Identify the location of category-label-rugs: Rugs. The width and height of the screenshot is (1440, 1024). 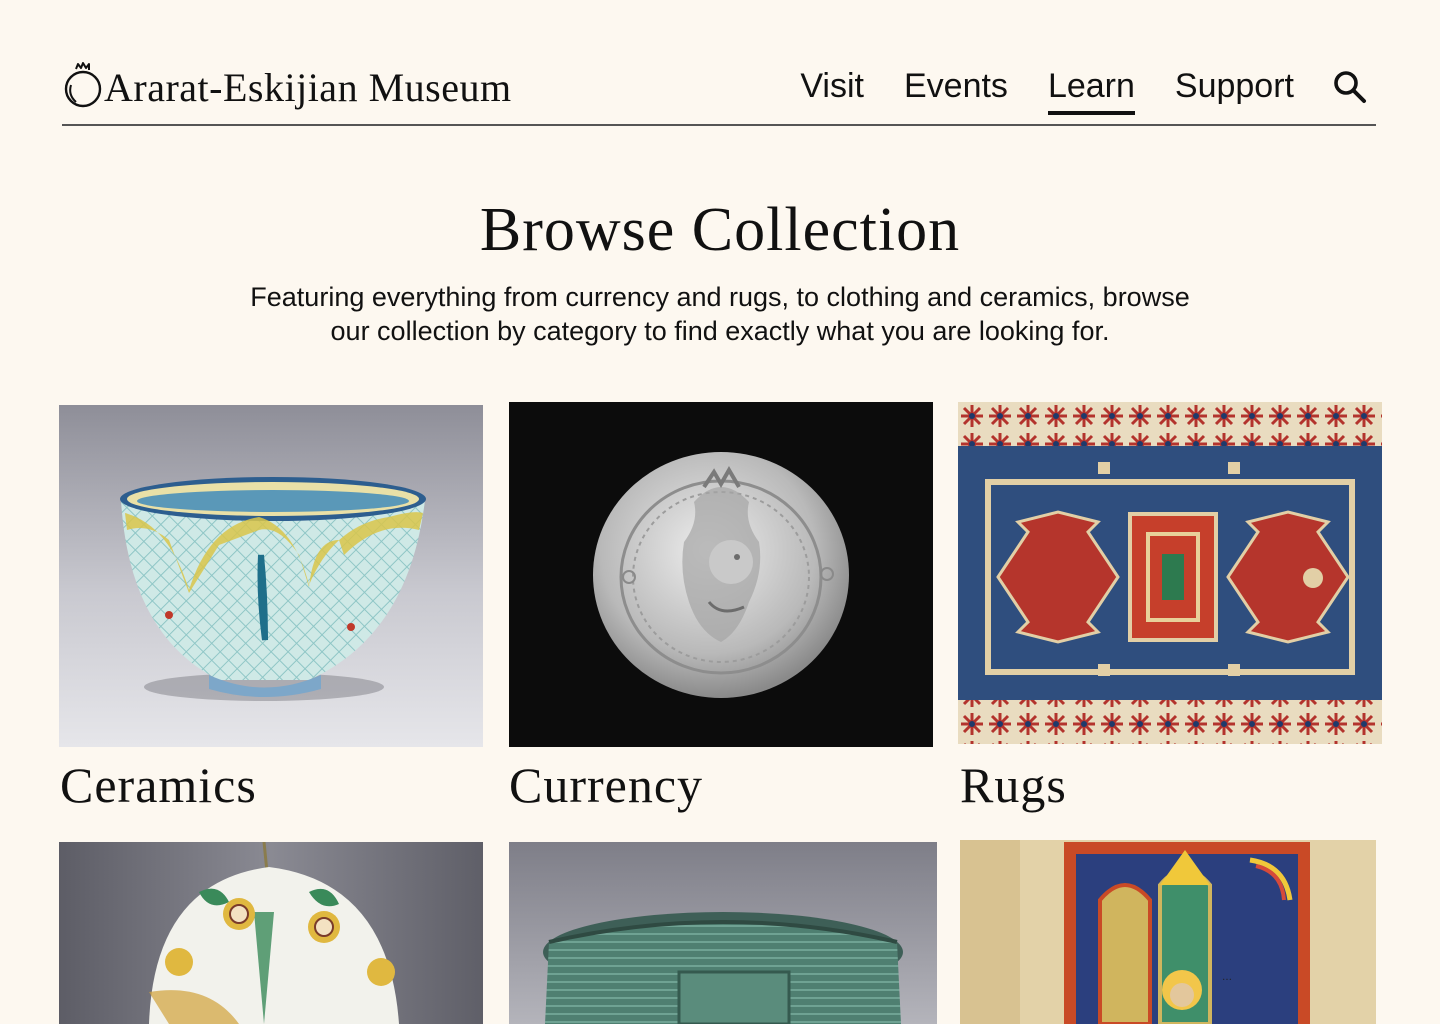
(1013, 785).